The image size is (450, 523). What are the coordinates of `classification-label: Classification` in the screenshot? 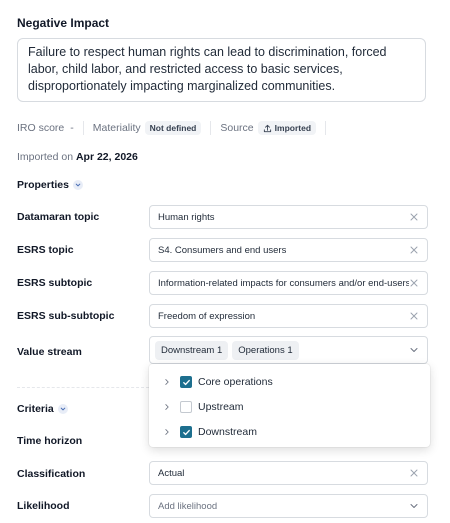 It's located at (51, 474).